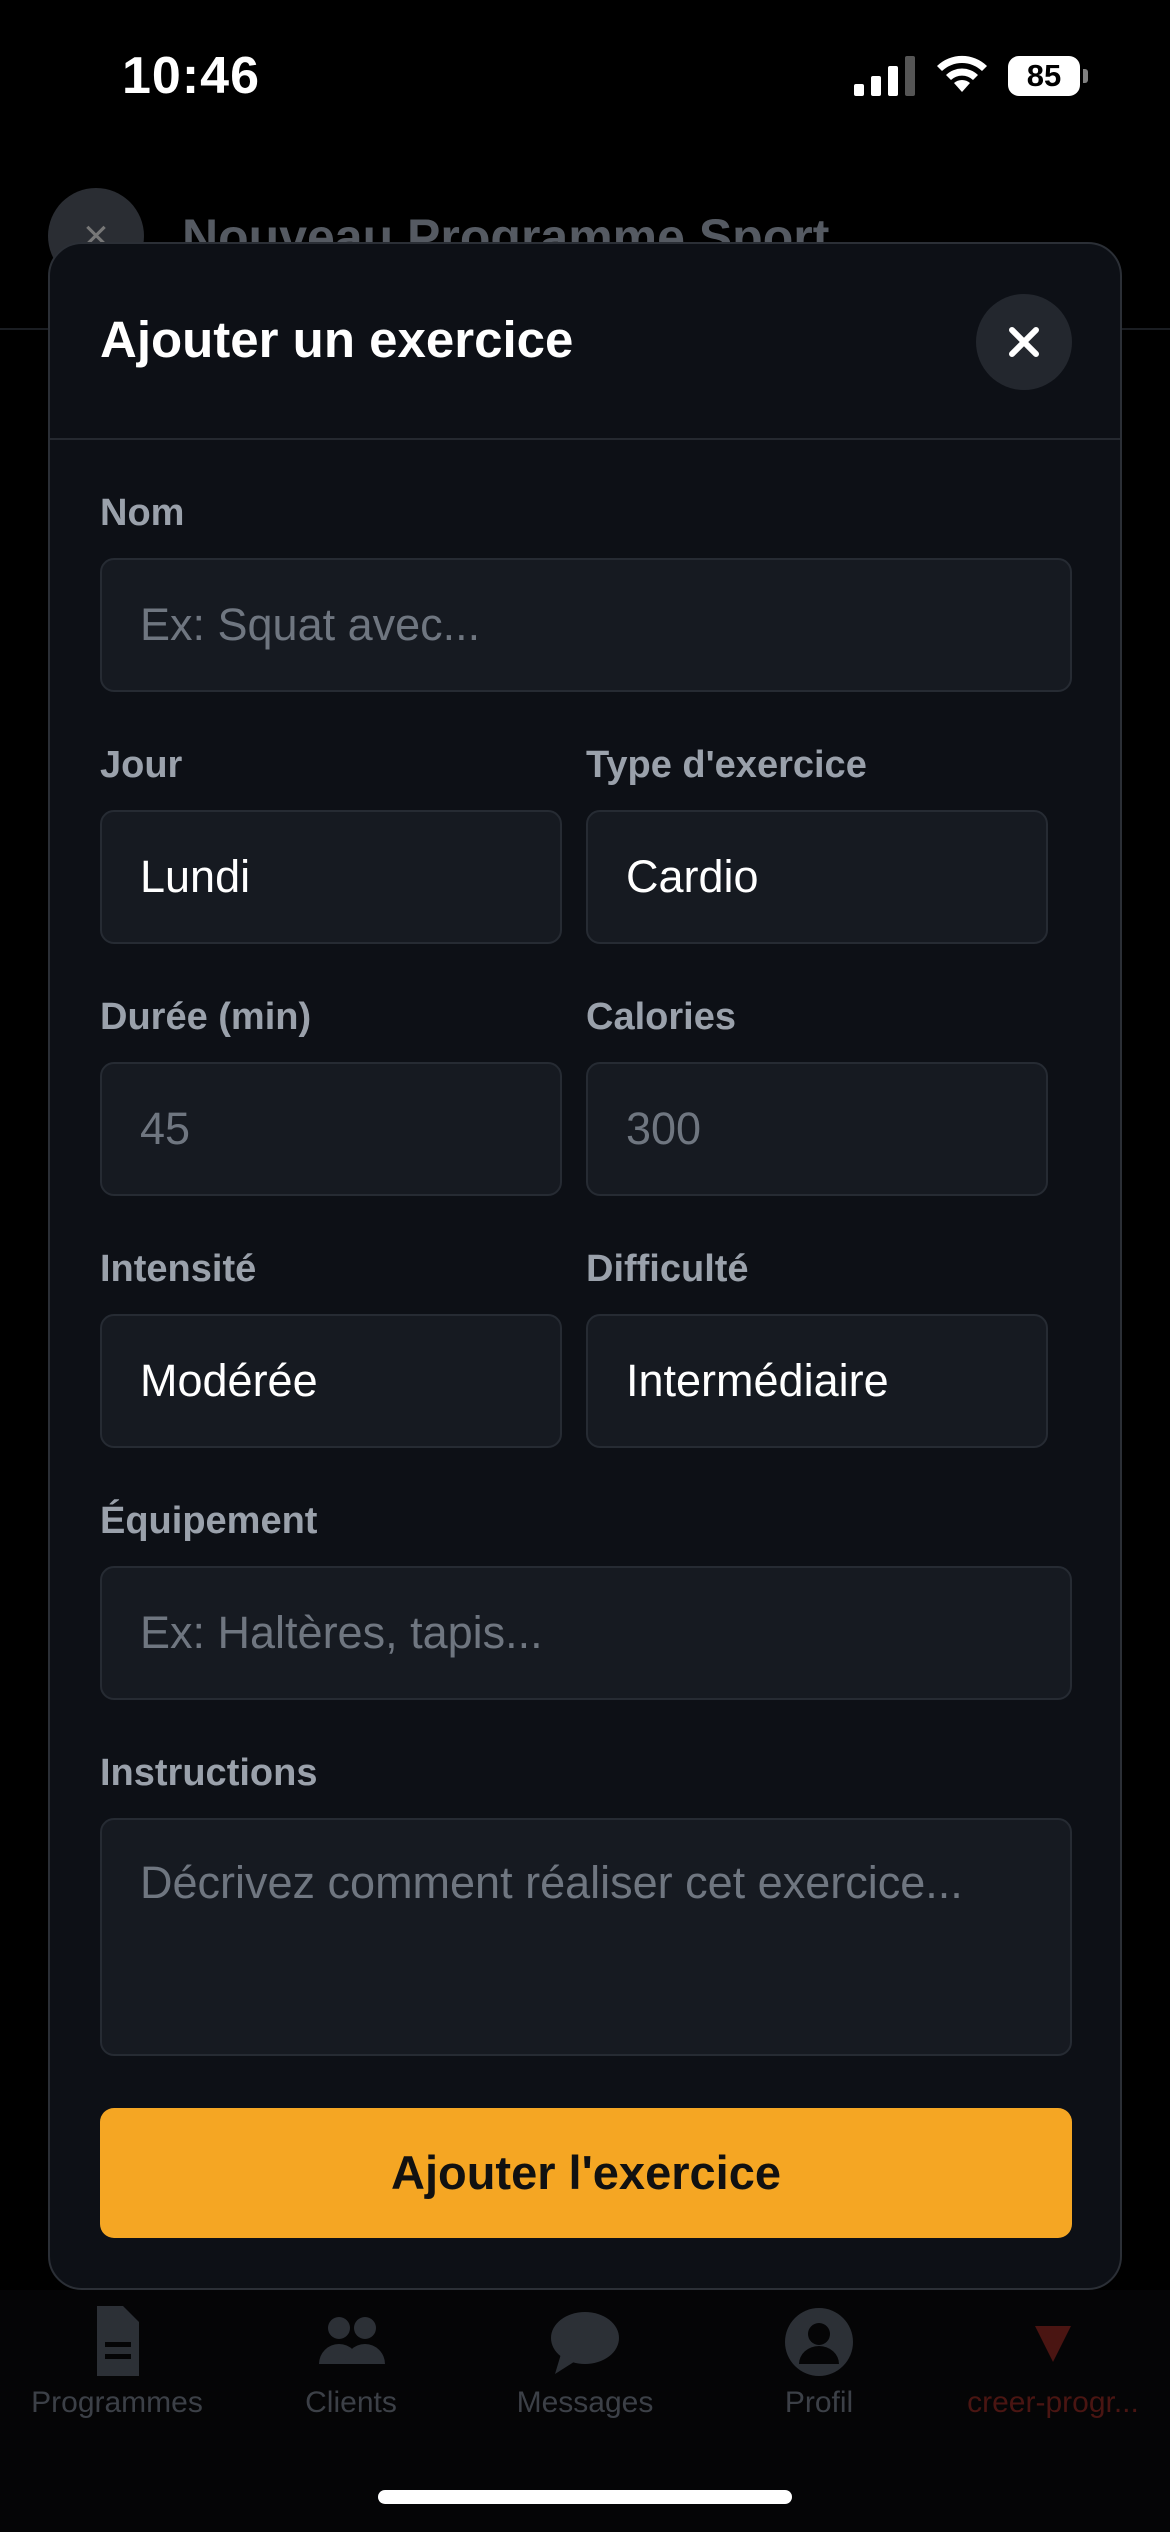 This screenshot has height=2532, width=1170. Describe the element at coordinates (1044, 76) in the screenshot. I see `battery-level: 85` at that location.